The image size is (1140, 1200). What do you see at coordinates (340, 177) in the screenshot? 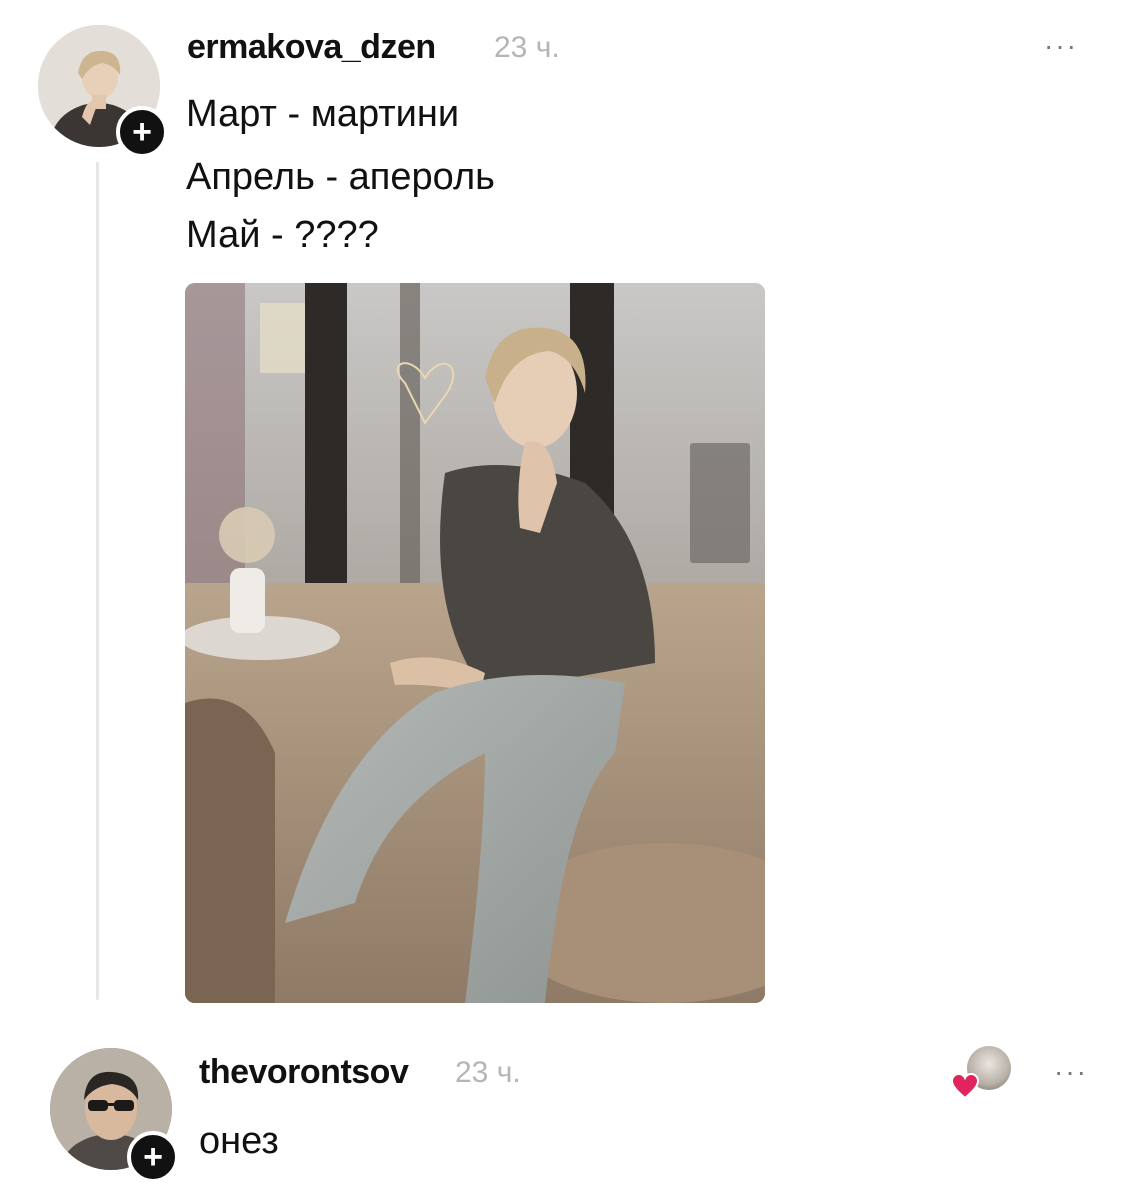
I see `post-text-line: Апрель - апероль` at bounding box center [340, 177].